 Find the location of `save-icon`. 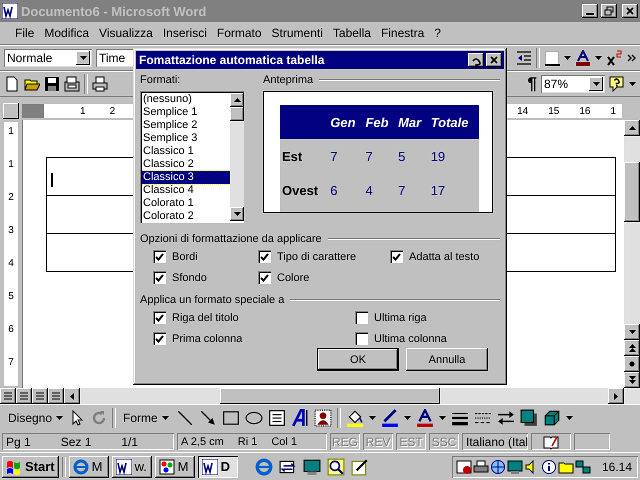

save-icon is located at coordinates (52, 84).